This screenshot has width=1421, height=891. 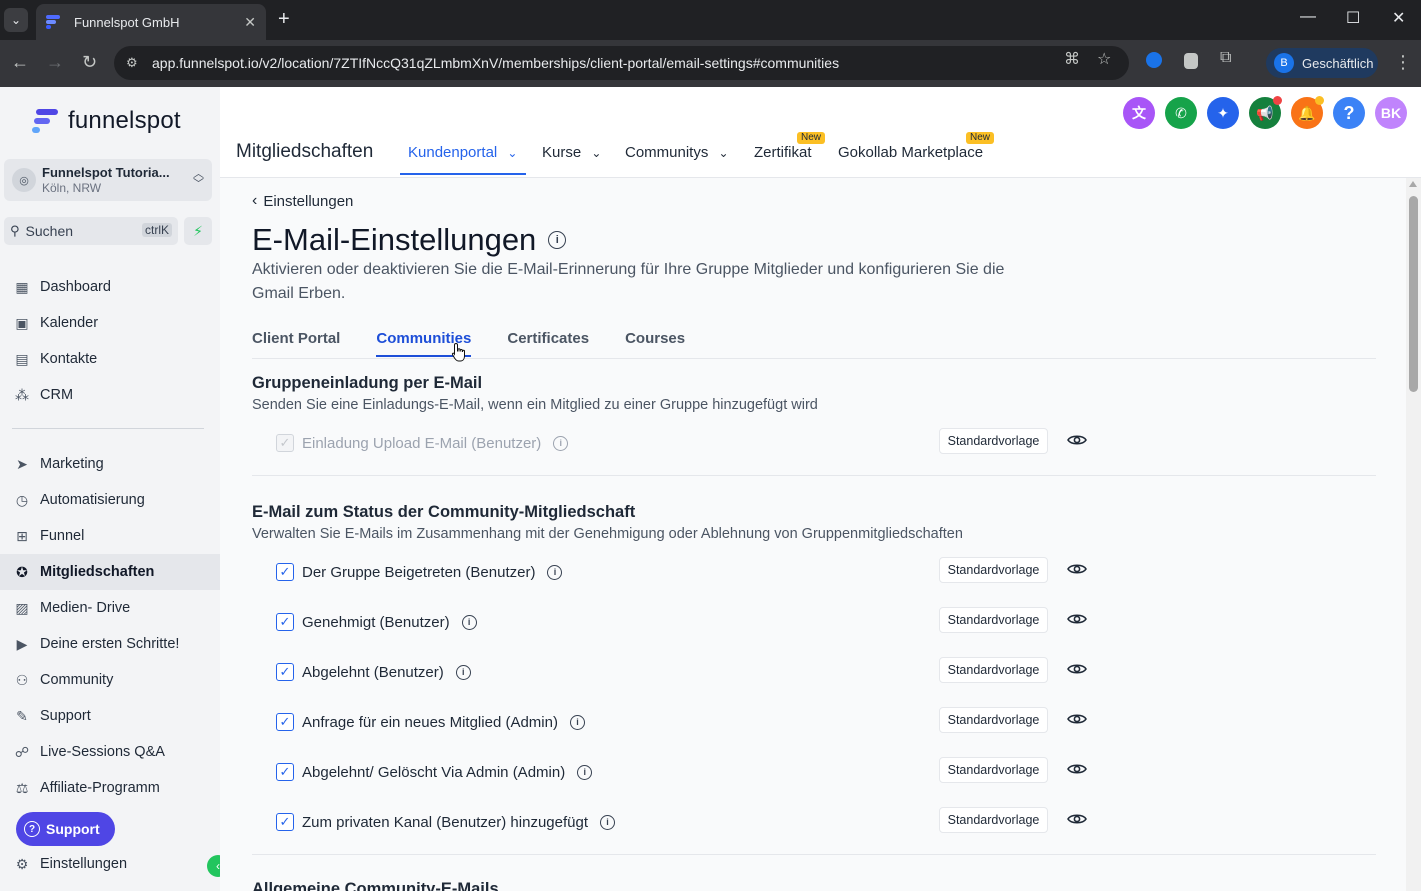 I want to click on funnel-icon: ⊞, so click(x=22, y=535).